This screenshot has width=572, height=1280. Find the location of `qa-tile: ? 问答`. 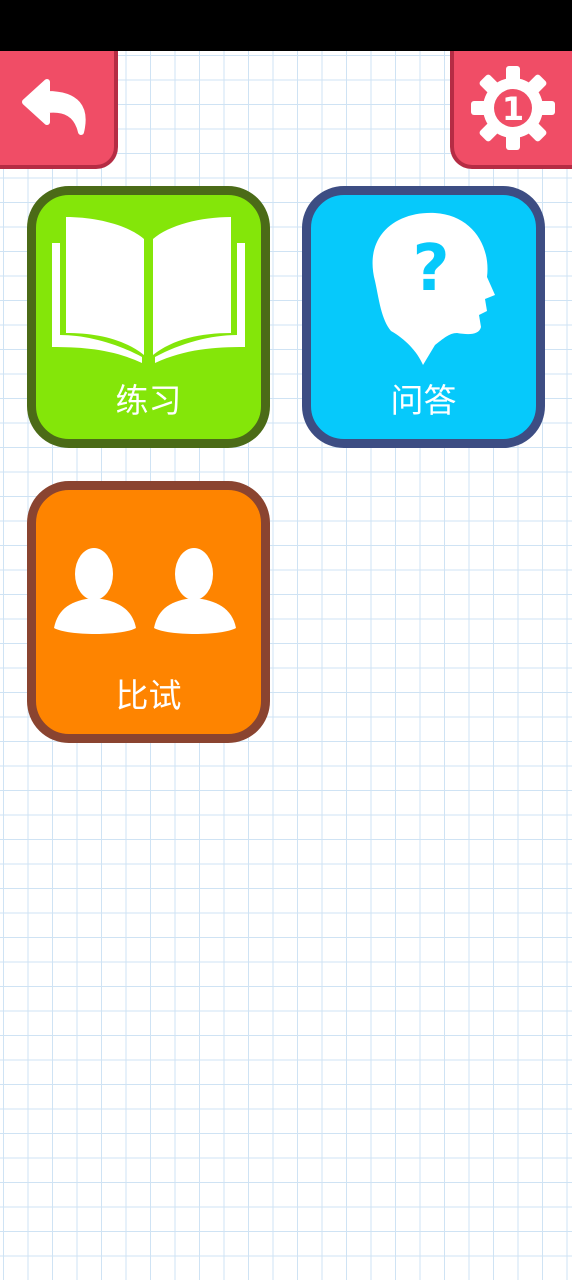

qa-tile: ? 问答 is located at coordinates (423, 317).